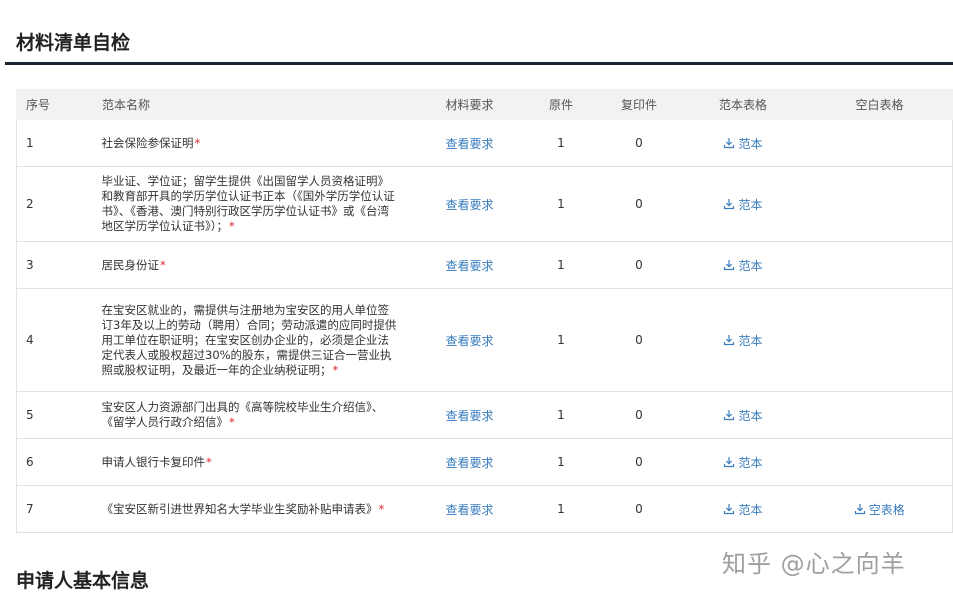 The width and height of the screenshot is (953, 598). What do you see at coordinates (484, 104) in the screenshot?
I see `table-header-row: 序号 范本名称 材料要求 原件 复印件 范本表格 空白表格` at bounding box center [484, 104].